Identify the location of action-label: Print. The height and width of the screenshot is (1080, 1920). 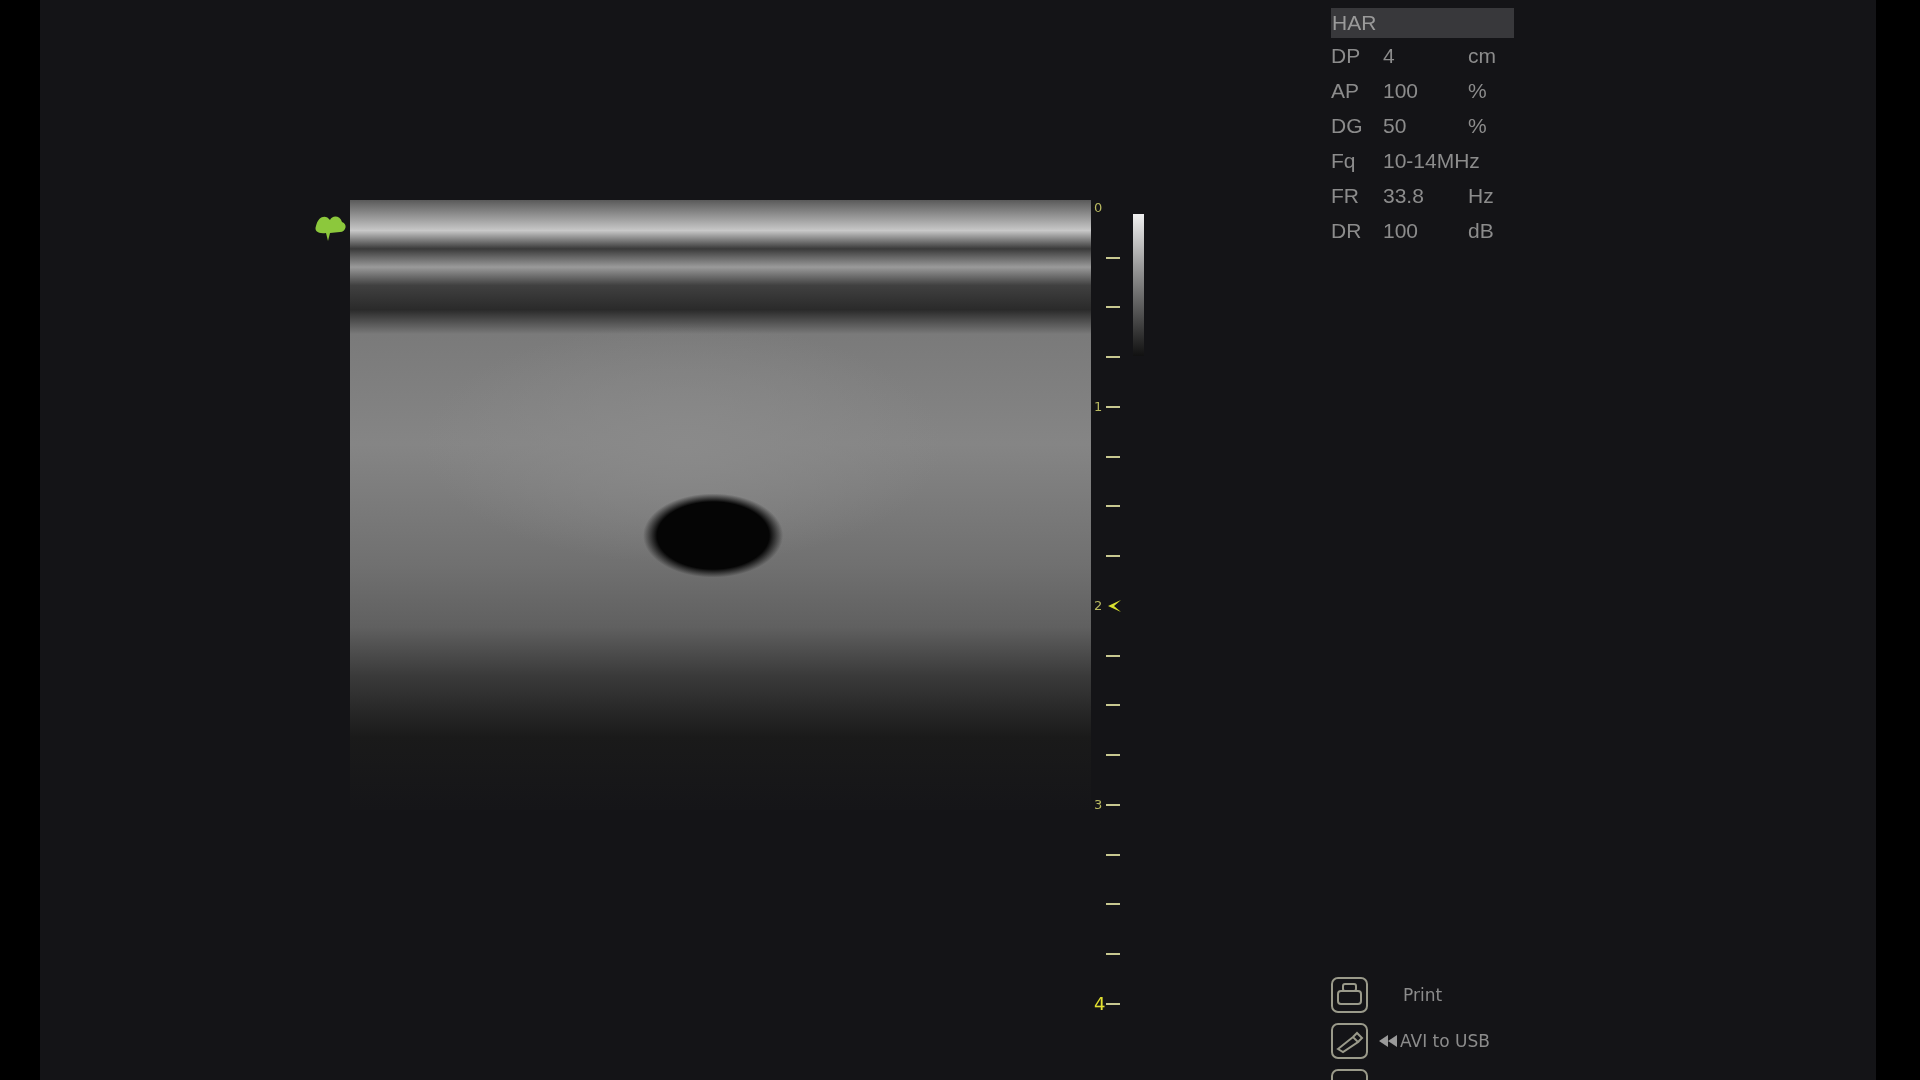
(1423, 995).